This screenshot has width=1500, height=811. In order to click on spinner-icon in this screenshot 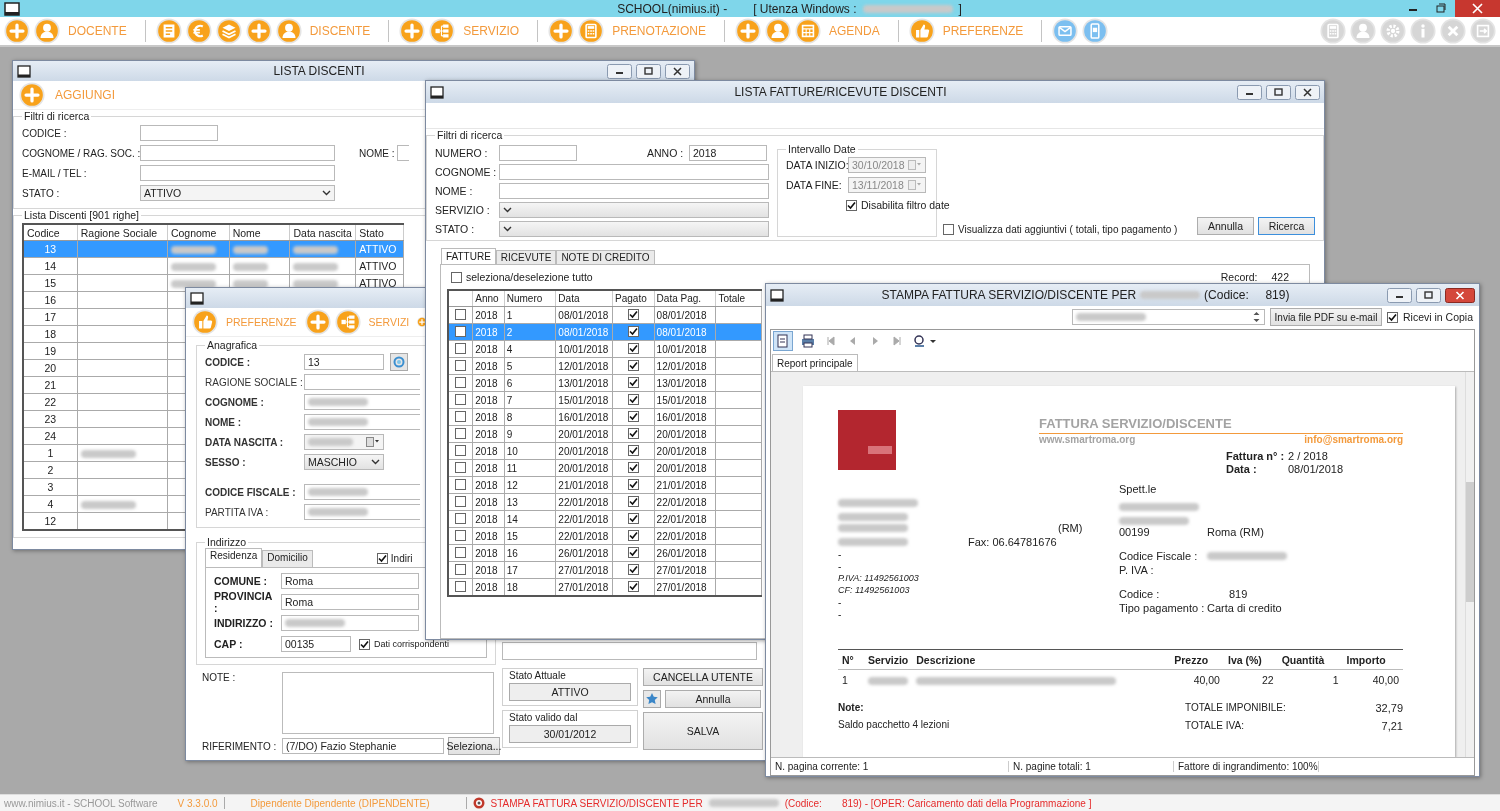, I will do `click(1256, 317)`.